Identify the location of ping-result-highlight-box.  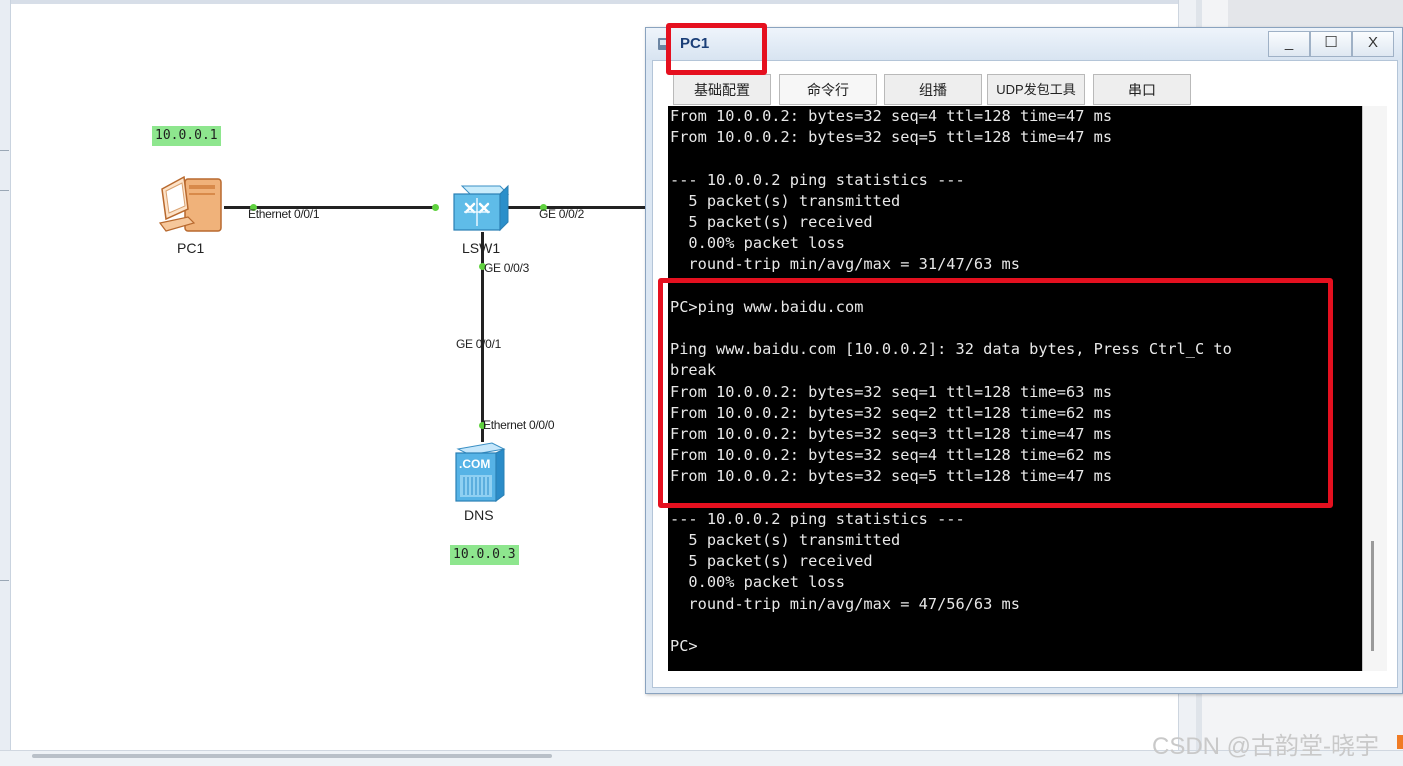
(995, 393).